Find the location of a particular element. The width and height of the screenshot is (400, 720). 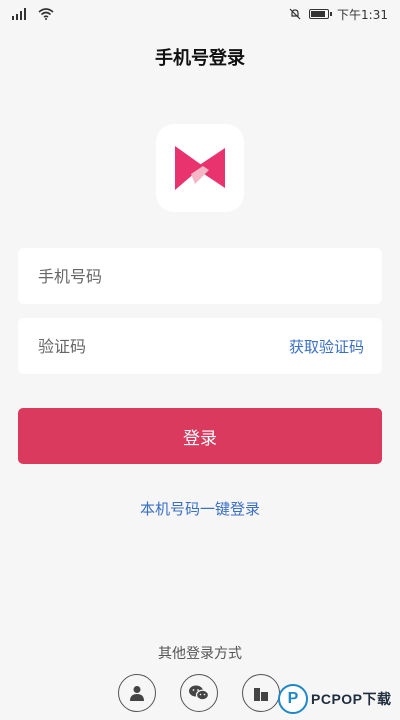

app-logo is located at coordinates (200, 168).